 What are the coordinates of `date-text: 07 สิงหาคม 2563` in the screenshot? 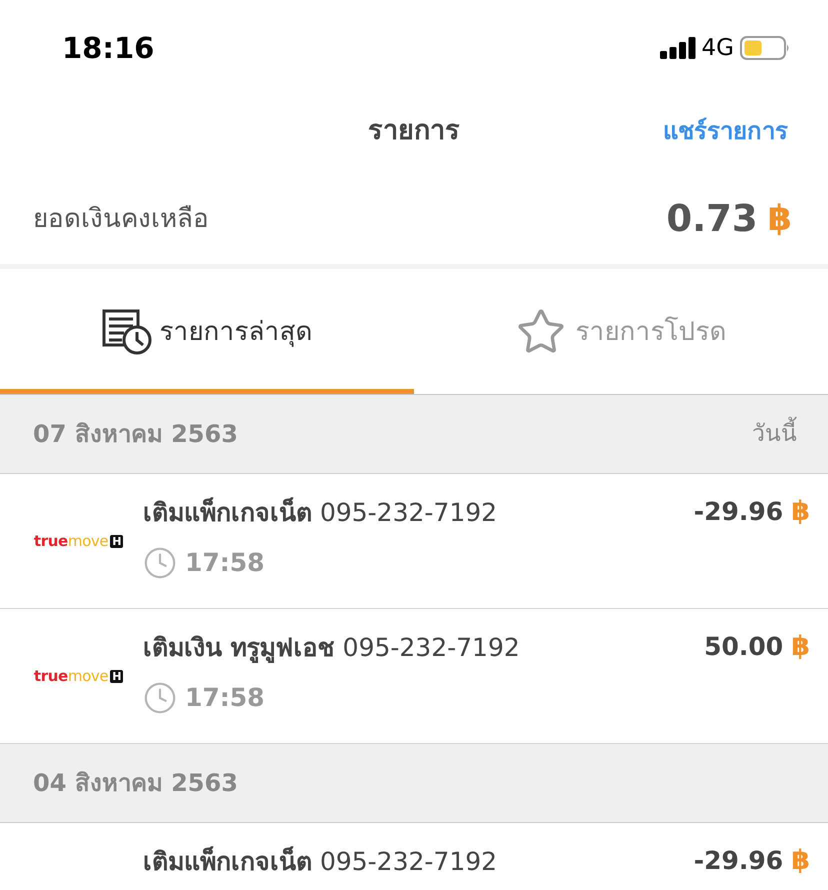 It's located at (135, 434).